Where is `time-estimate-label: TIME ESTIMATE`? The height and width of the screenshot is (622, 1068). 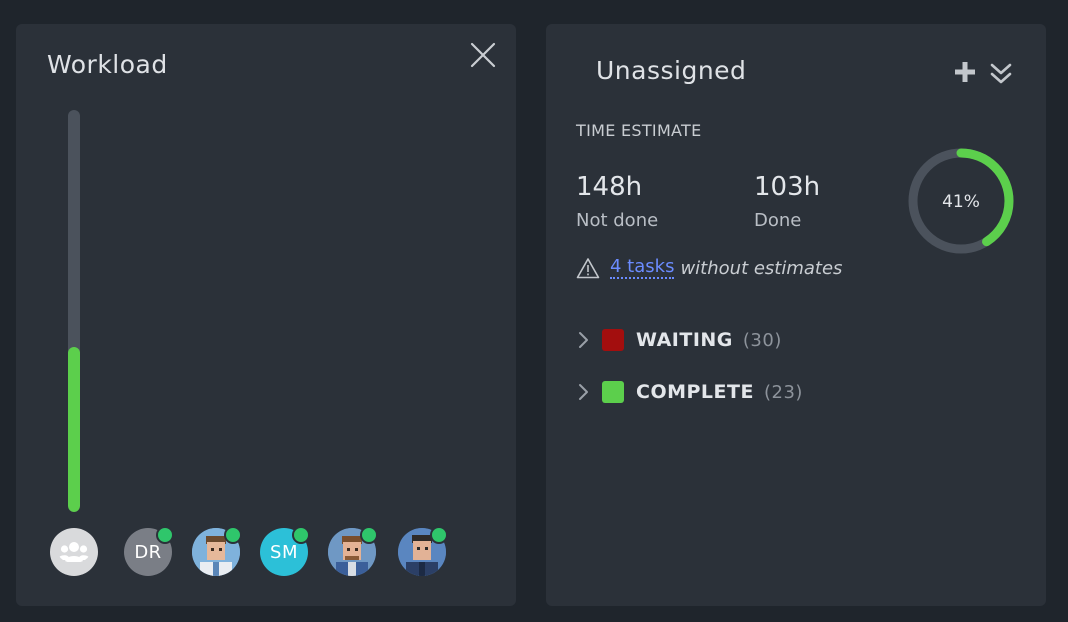
time-estimate-label: TIME ESTIMATE is located at coordinates (639, 130).